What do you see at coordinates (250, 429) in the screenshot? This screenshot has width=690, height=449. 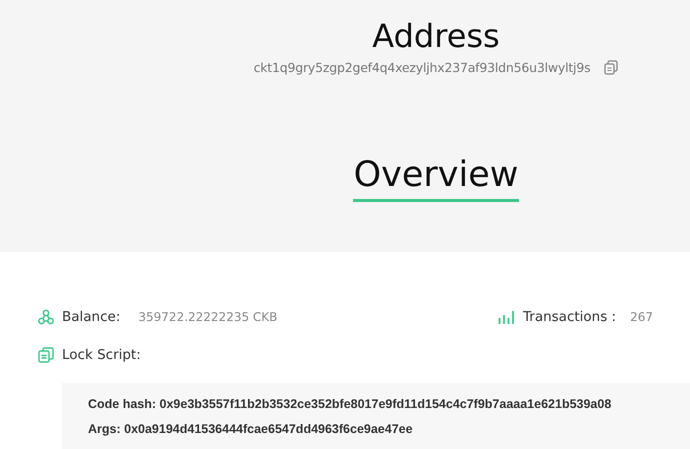 I see `script-args: Args: 0x0a9194d41536444fcae6547dd4963f6ce9ae47ee` at bounding box center [250, 429].